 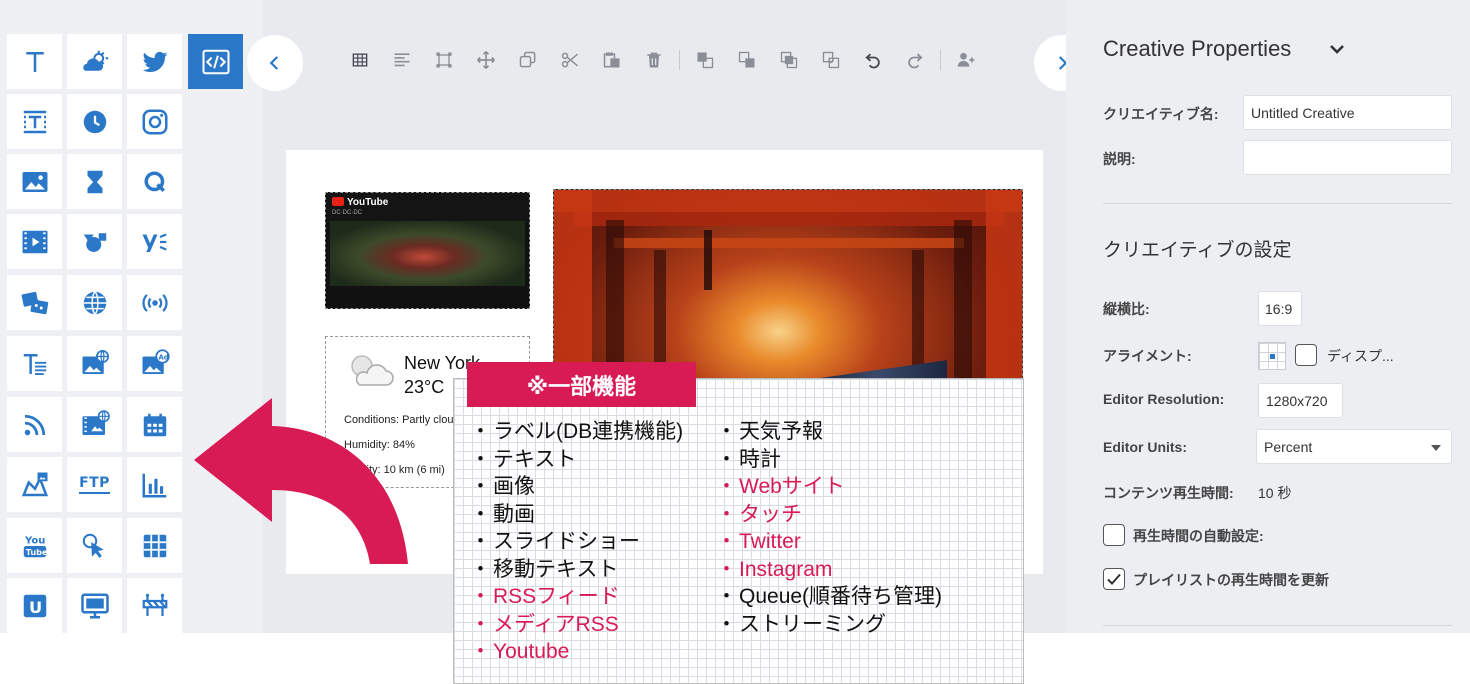 I want to click on cut-button, so click(x=570, y=60).